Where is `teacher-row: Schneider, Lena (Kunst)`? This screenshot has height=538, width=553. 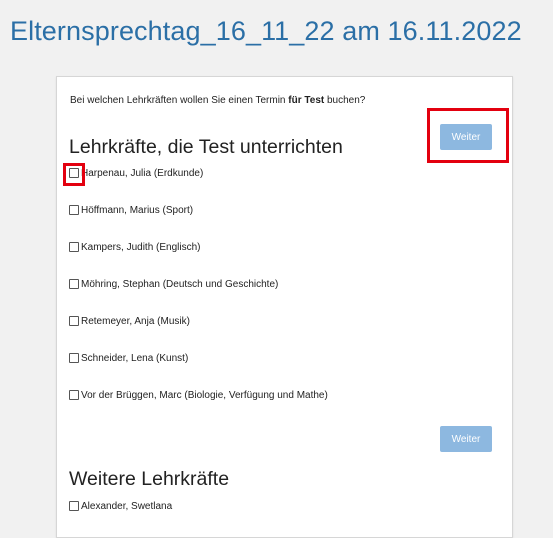
teacher-row: Schneider, Lena (Kunst) is located at coordinates (128, 358).